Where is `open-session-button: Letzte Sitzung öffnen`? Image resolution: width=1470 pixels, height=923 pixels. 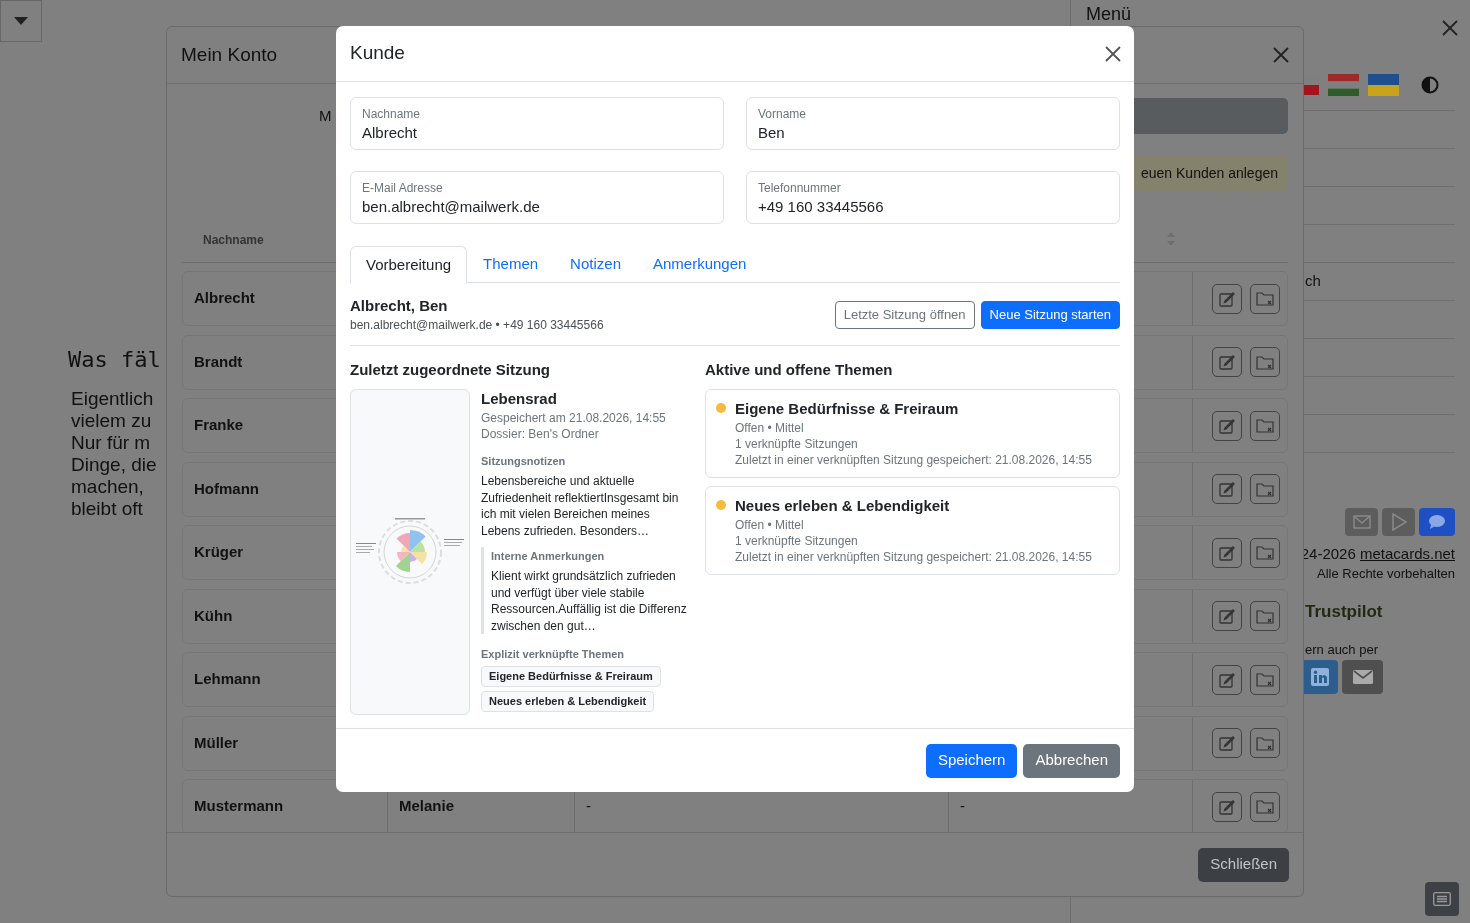 open-session-button: Letzte Sitzung öffnen is located at coordinates (904, 315).